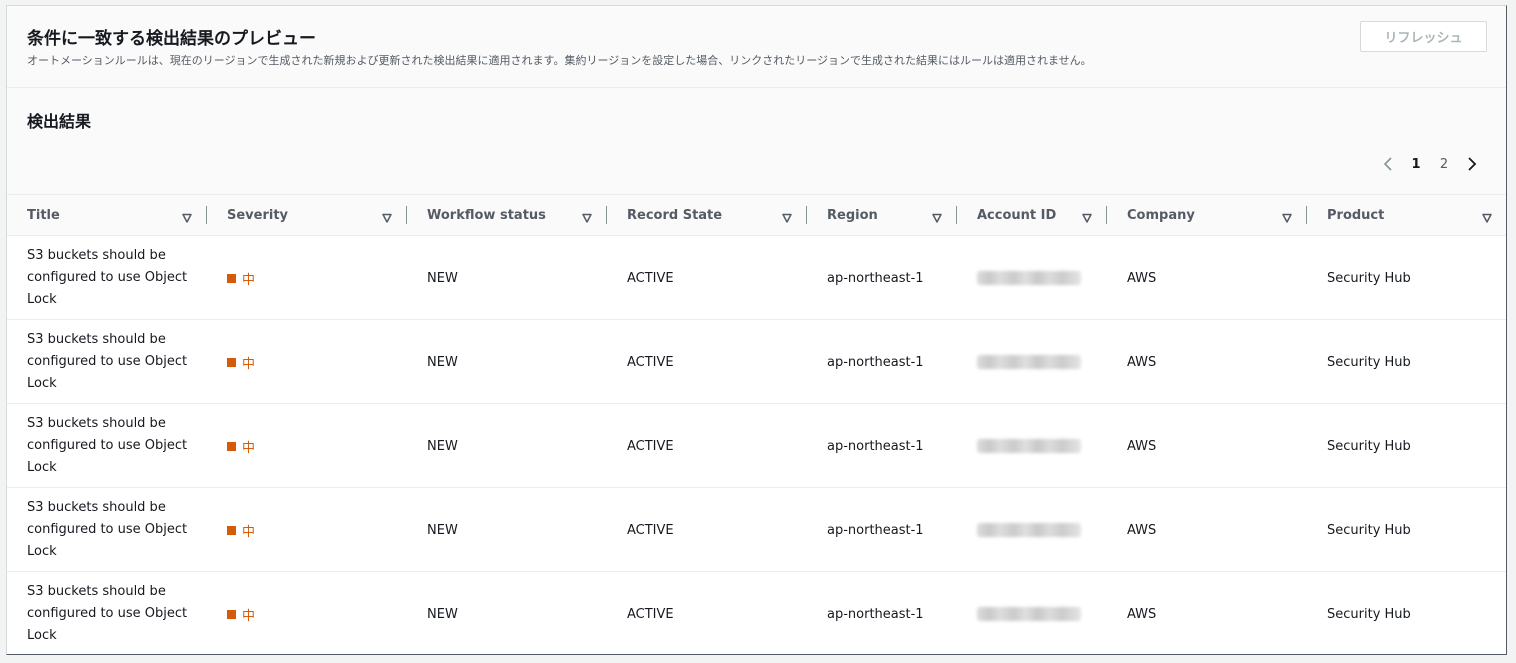 This screenshot has width=1516, height=663. Describe the element at coordinates (1016, 215) in the screenshot. I see `column-header-account-id: Account ID` at that location.